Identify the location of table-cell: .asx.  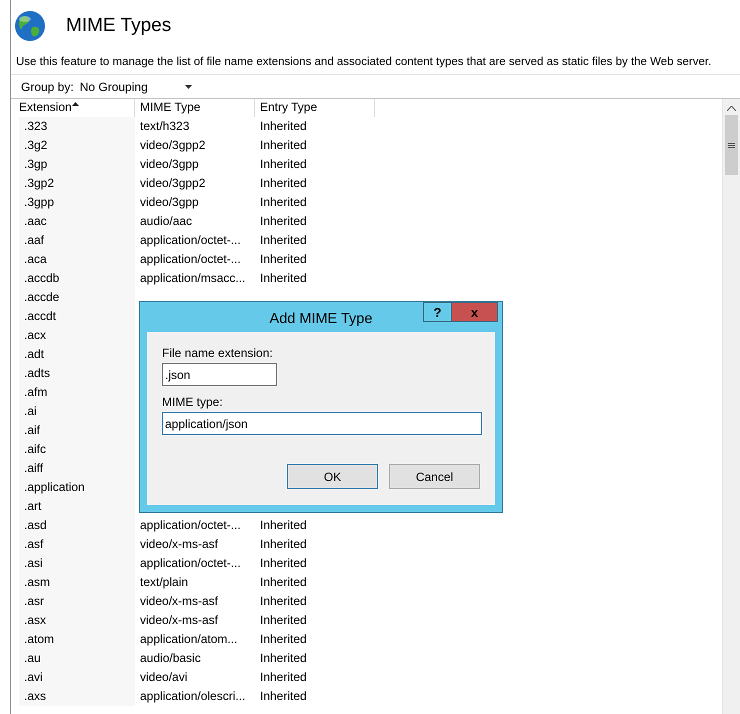
(77, 620).